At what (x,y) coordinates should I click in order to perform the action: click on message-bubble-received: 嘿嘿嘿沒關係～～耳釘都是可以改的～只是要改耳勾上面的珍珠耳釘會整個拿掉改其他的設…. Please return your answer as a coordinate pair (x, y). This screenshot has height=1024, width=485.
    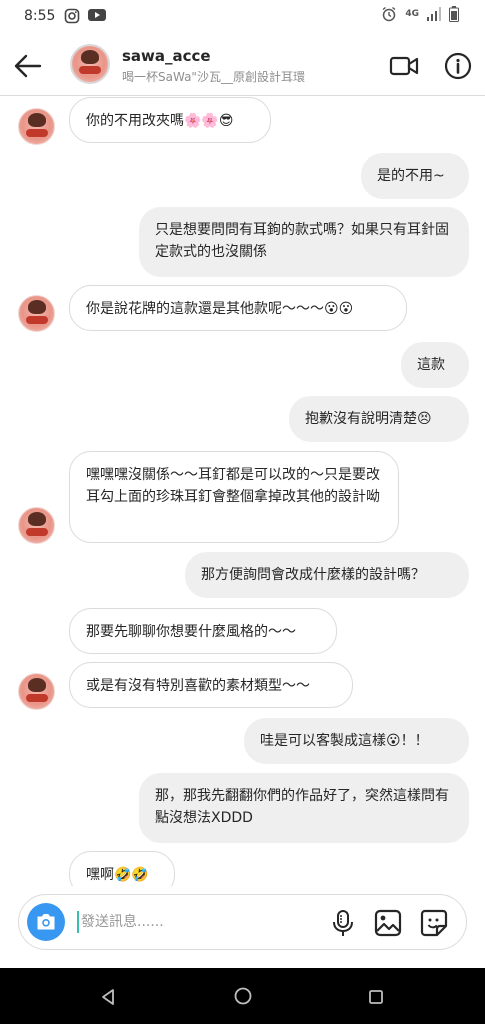
    Looking at the image, I should click on (234, 497).